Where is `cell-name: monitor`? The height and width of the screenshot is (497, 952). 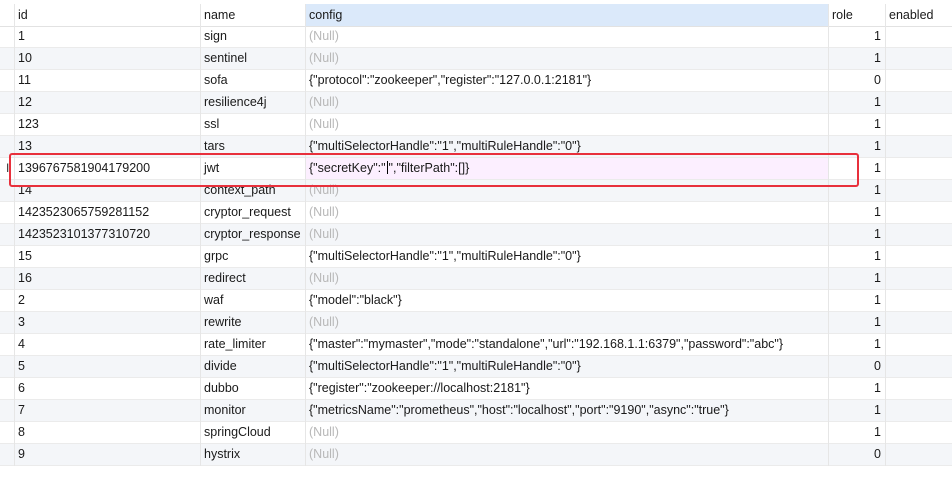
cell-name: monitor is located at coordinates (252, 410).